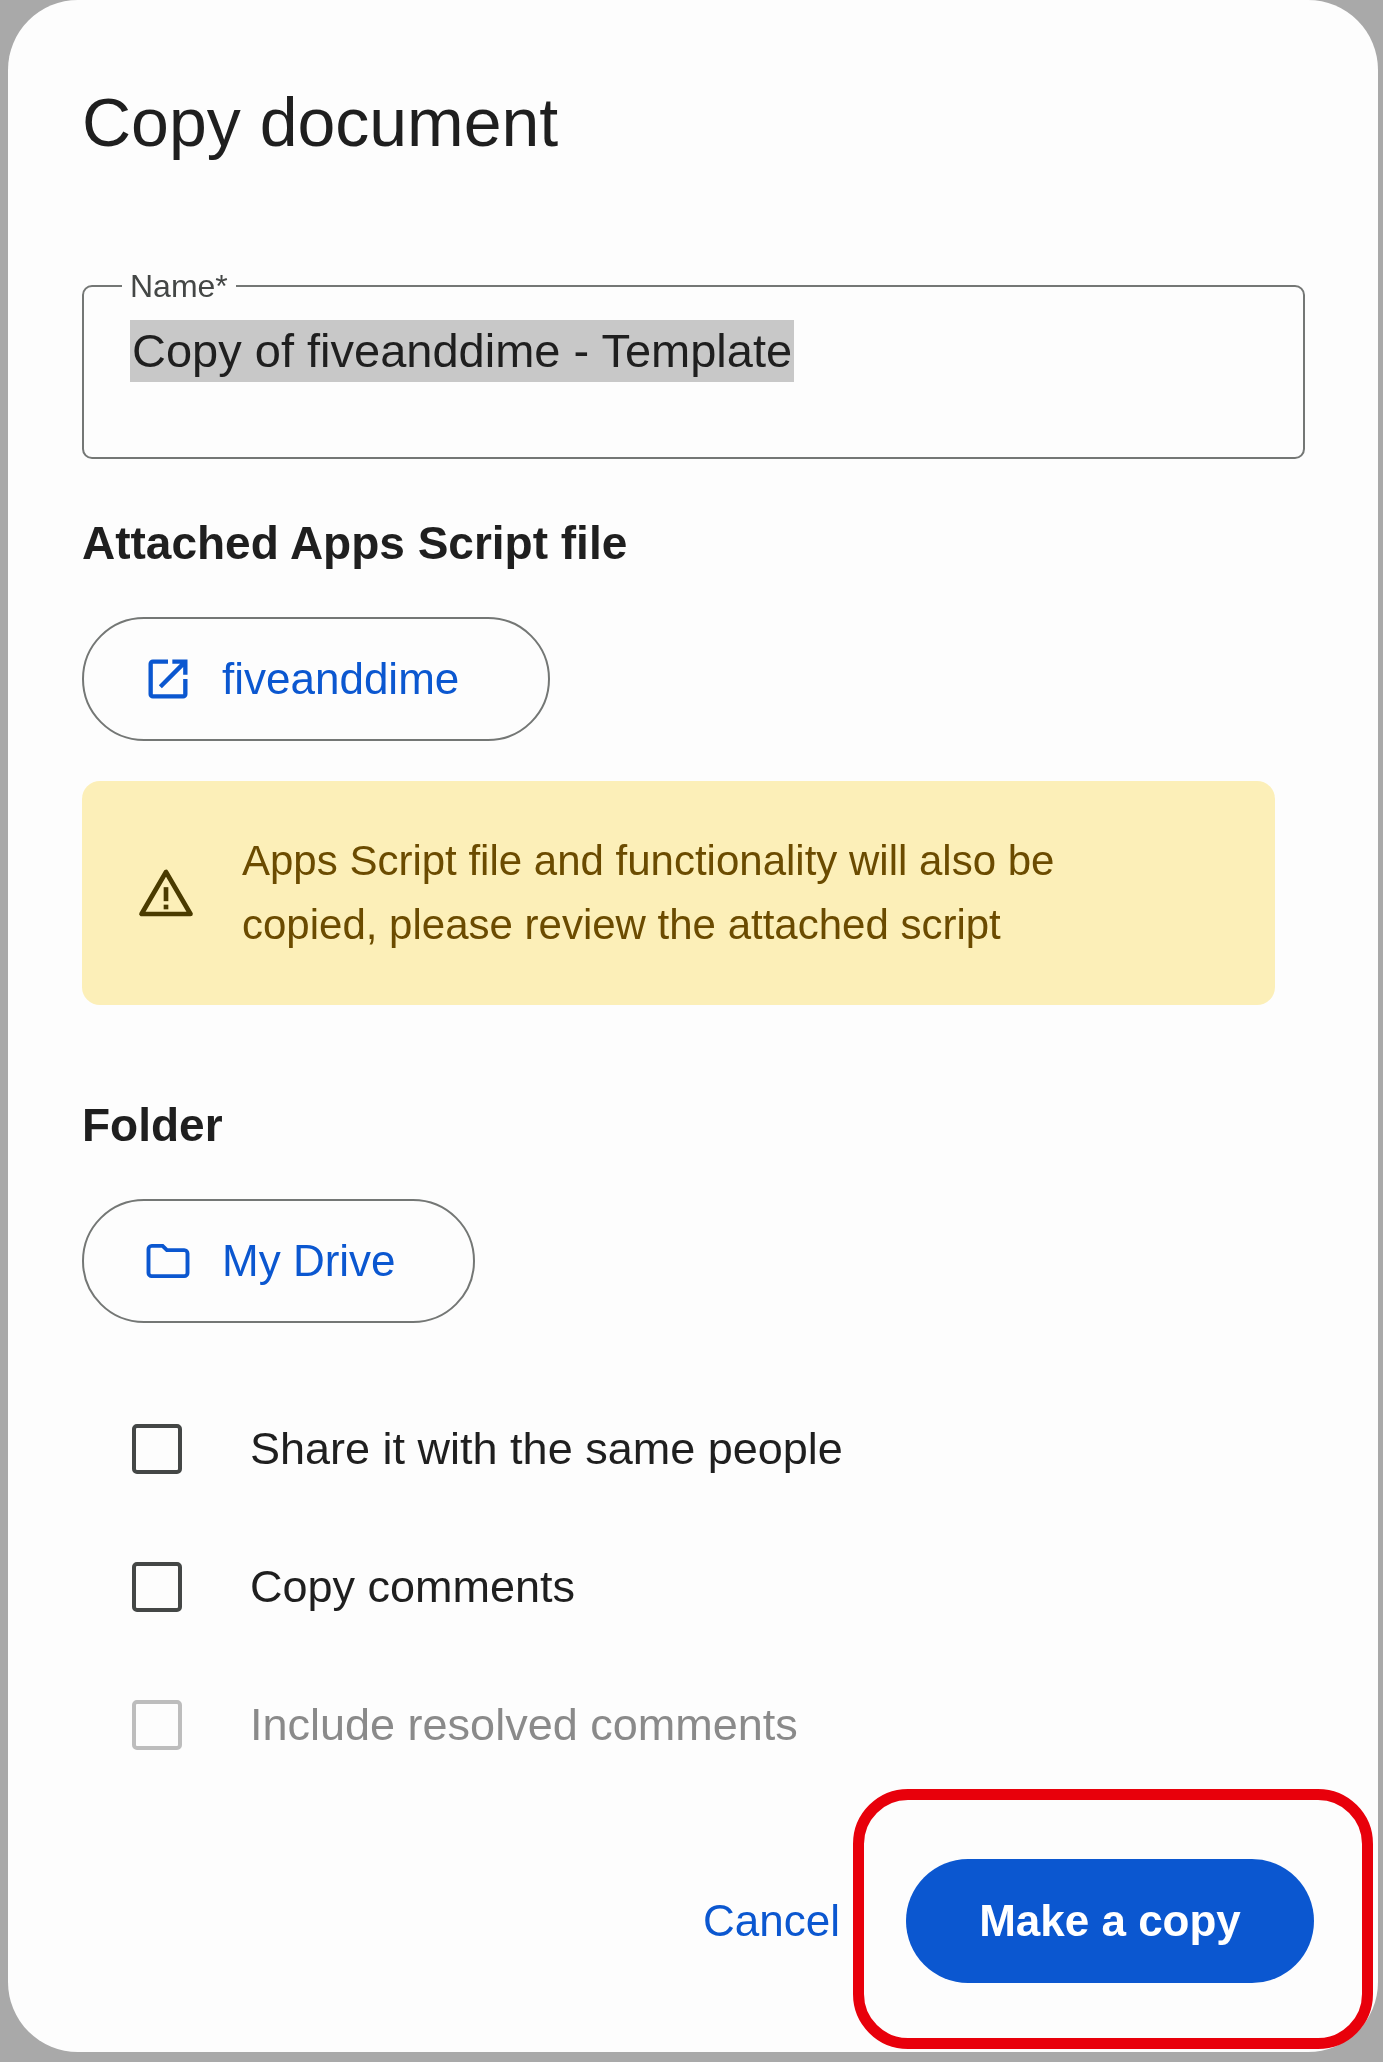 Image resolution: width=1383 pixels, height=2062 pixels. I want to click on warning-text: Apps Script file and functionality will also be copied, please review the attached script, so click(649, 893).